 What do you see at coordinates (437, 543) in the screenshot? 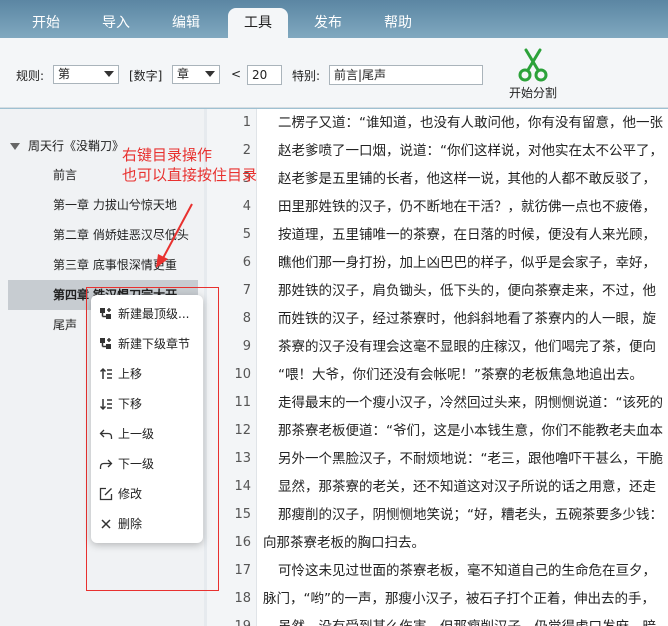
I see `editor-line: 16 向那茶寮老板的胸口扫去。` at bounding box center [437, 543].